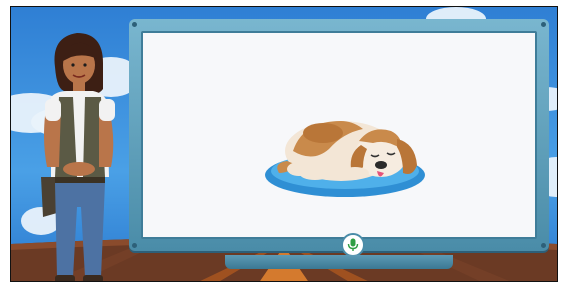  I want to click on sleeping-dog-image, so click(345, 159).